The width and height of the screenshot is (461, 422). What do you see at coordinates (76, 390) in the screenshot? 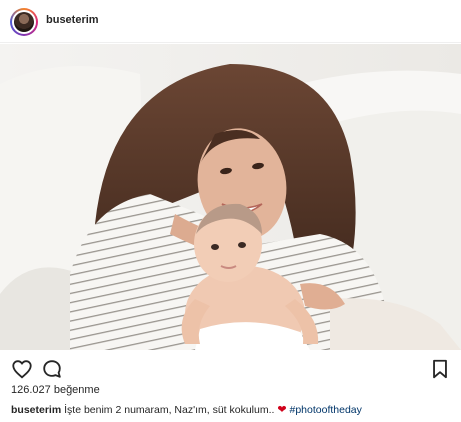
I see `likes-label: beğenme` at bounding box center [76, 390].